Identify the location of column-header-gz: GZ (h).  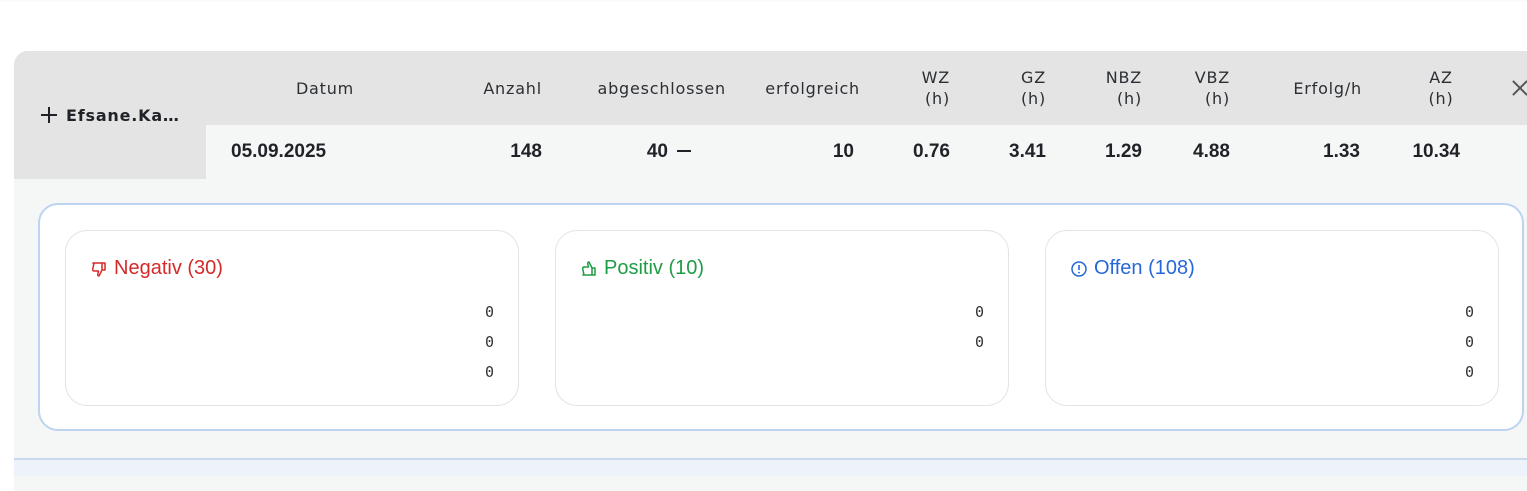
(1018, 88).